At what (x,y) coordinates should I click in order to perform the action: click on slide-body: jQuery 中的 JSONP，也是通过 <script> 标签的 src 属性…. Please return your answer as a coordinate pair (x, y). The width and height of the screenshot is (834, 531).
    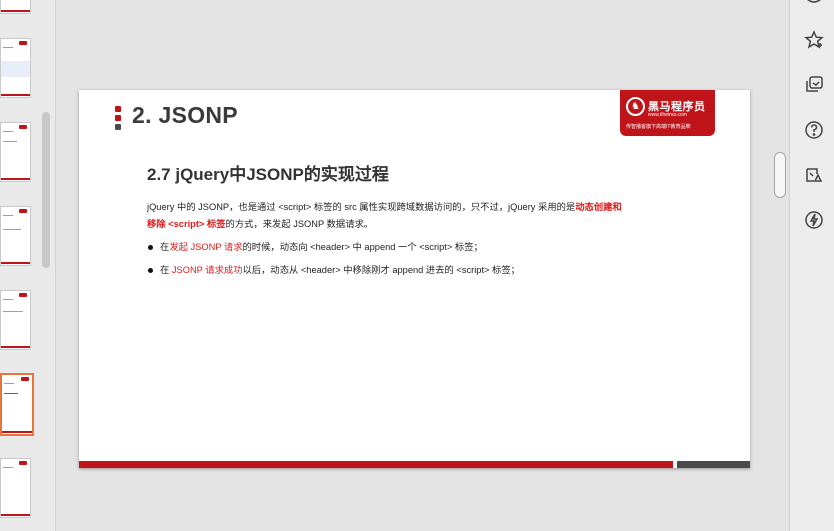
    Looking at the image, I should click on (407, 239).